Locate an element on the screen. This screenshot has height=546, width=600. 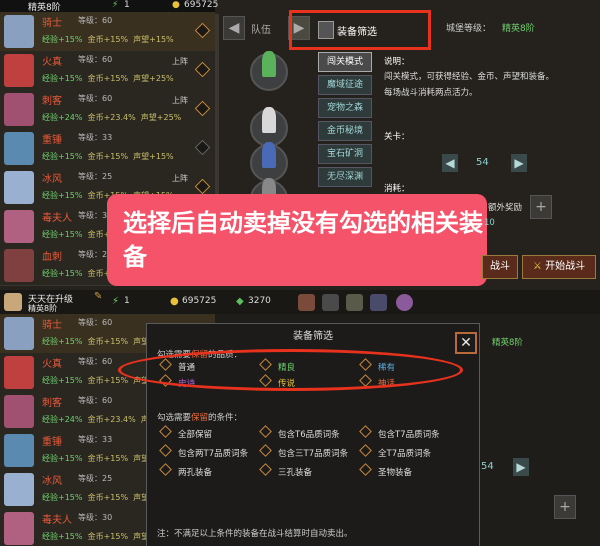
consume-value: 10 is located at coordinates (489, 223).